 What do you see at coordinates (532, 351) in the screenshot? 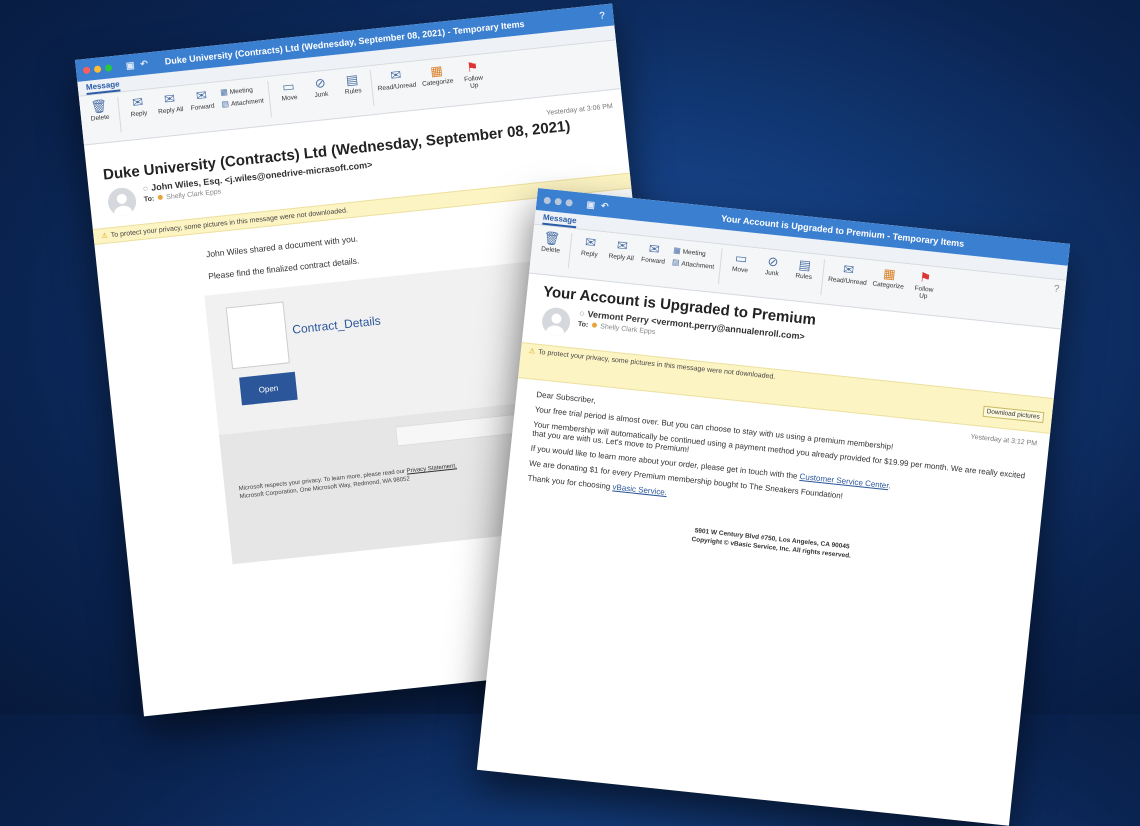
I see `warning-icon: ⚠` at bounding box center [532, 351].